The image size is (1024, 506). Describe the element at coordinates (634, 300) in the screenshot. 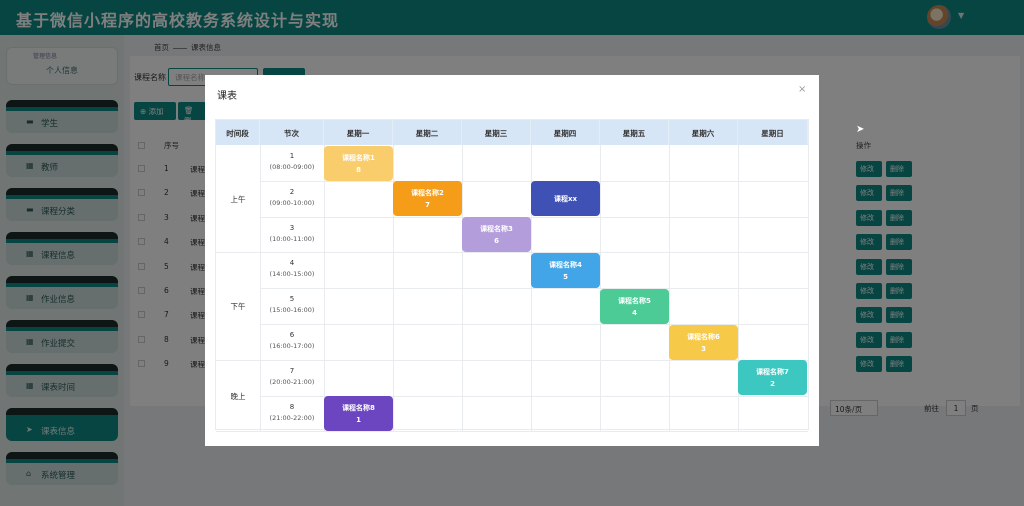

I see `course-name: 课程名称5` at that location.